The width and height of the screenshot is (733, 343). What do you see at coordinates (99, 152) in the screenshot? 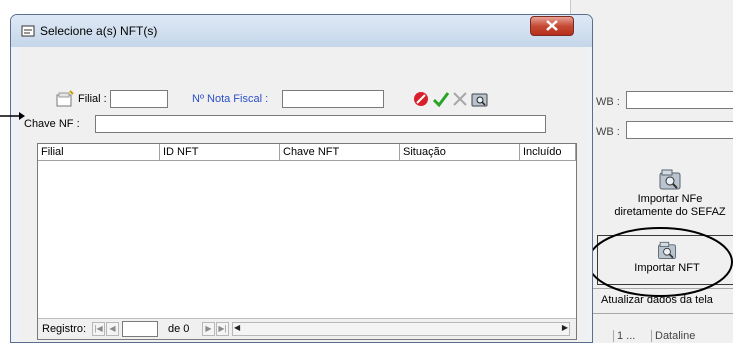
I see `column-header-filial: Filial` at bounding box center [99, 152].